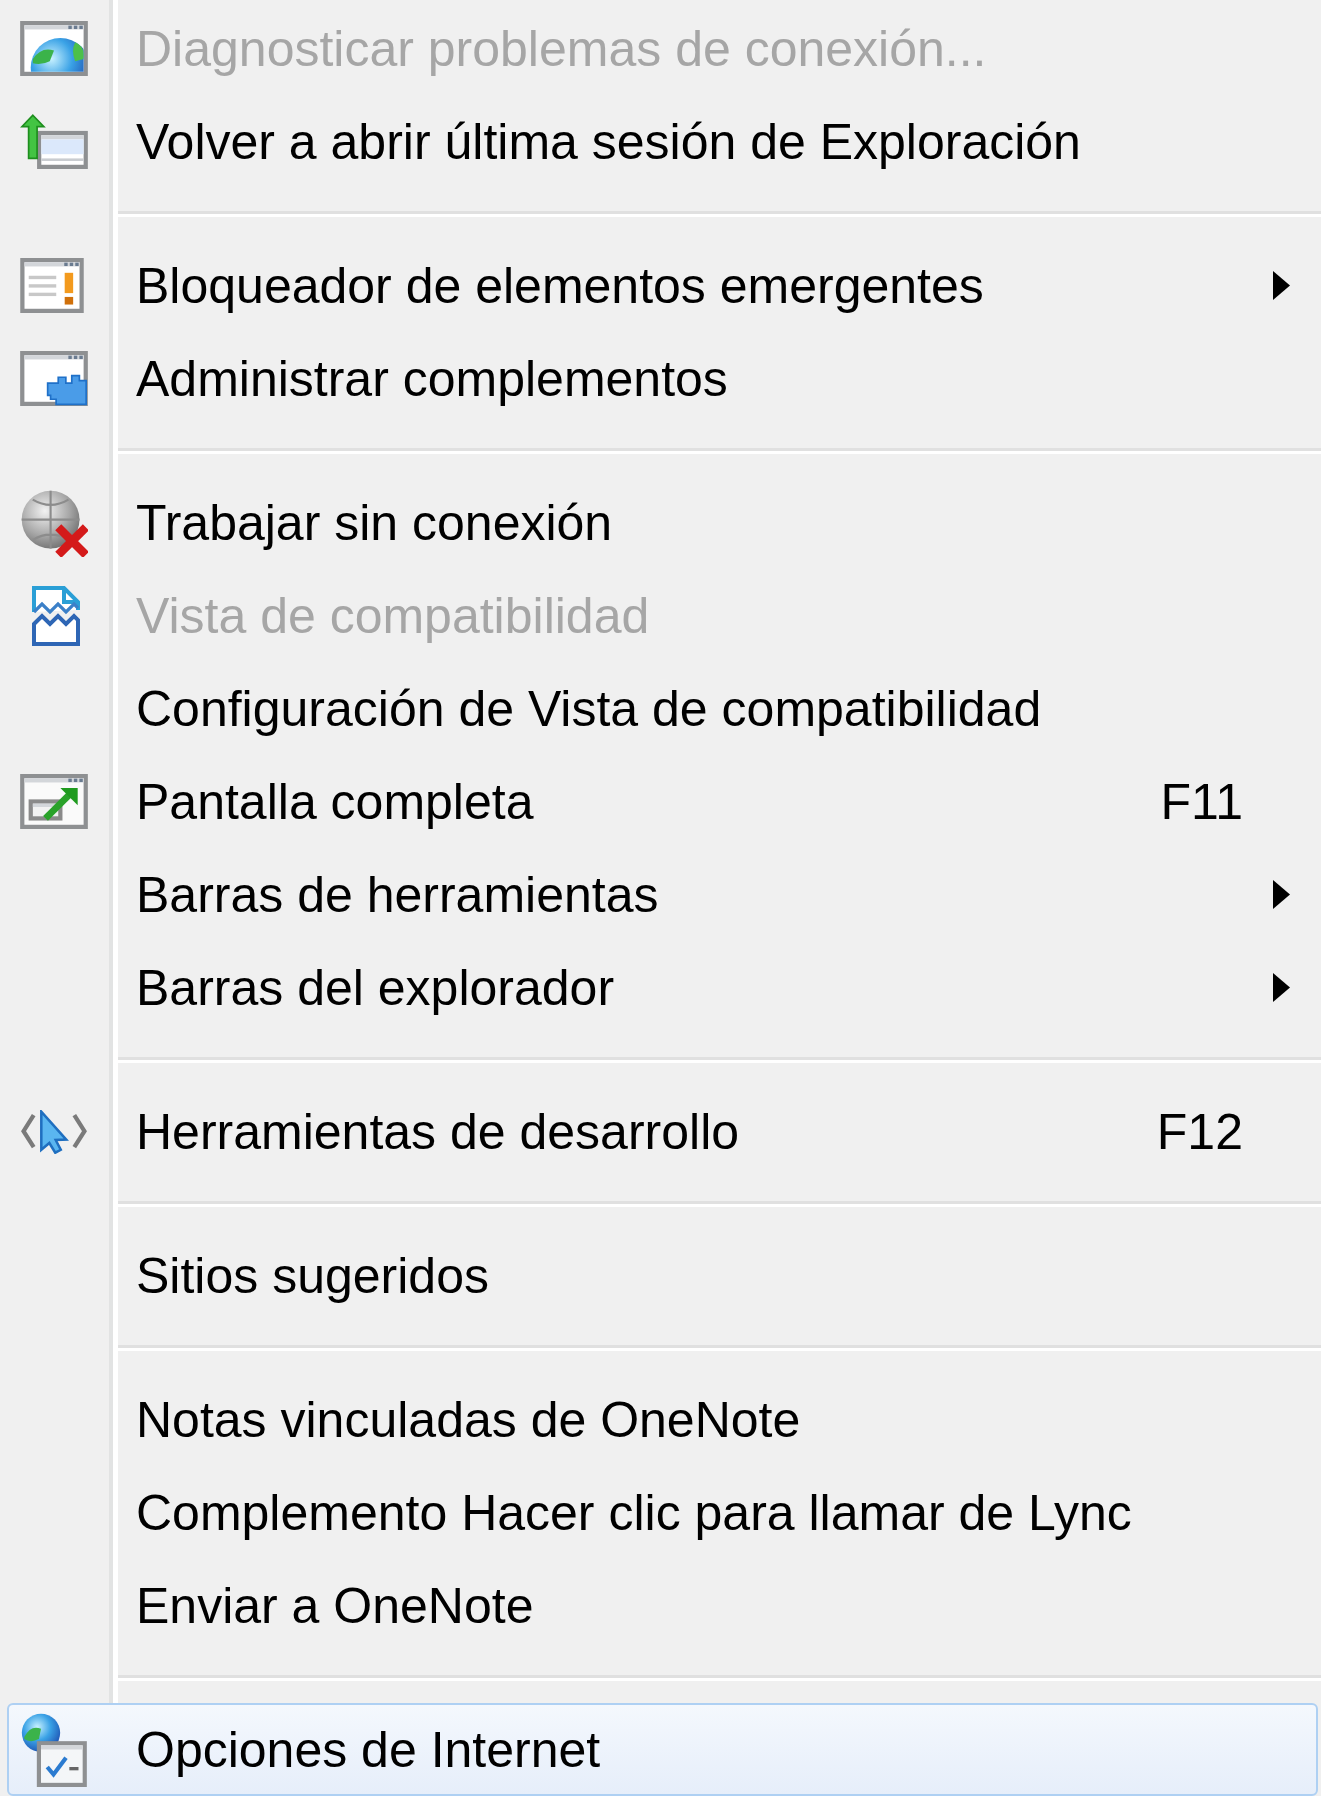 Image resolution: width=1321 pixels, height=1796 pixels. What do you see at coordinates (662, 987) in the screenshot?
I see `menu-item: Barras del explorador` at bounding box center [662, 987].